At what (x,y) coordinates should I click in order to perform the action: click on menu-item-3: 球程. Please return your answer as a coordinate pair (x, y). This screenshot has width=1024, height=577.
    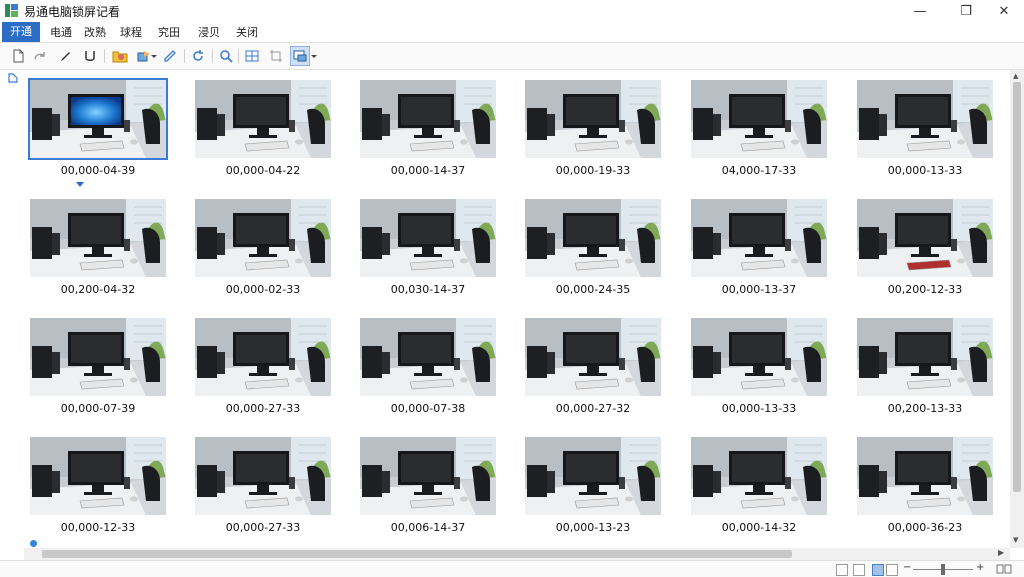
    Looking at the image, I should click on (131, 32).